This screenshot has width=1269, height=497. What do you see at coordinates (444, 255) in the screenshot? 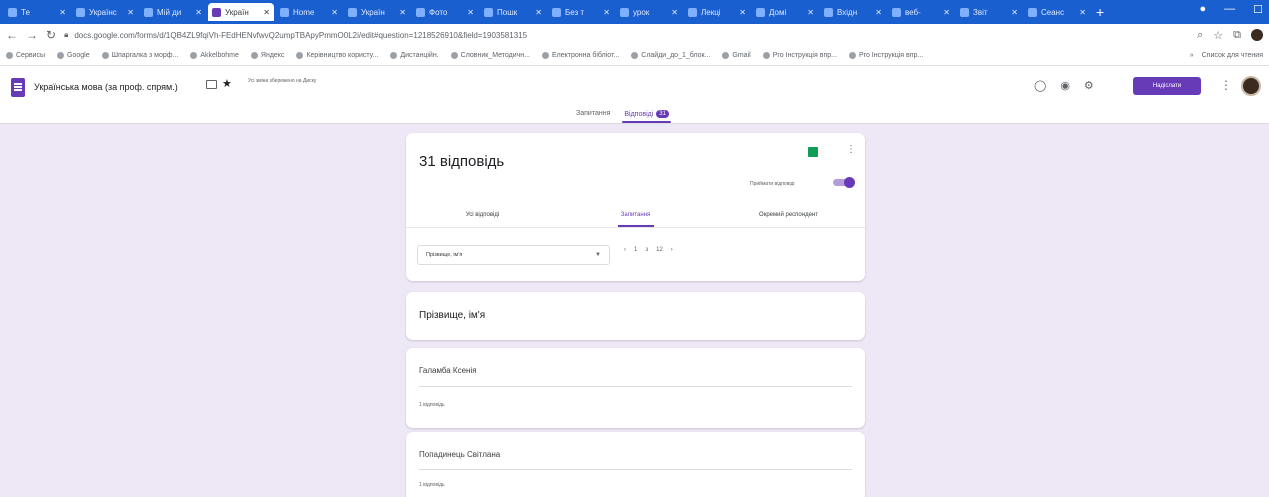
I see `question-select-value: Прізвище, ім'я` at bounding box center [444, 255].